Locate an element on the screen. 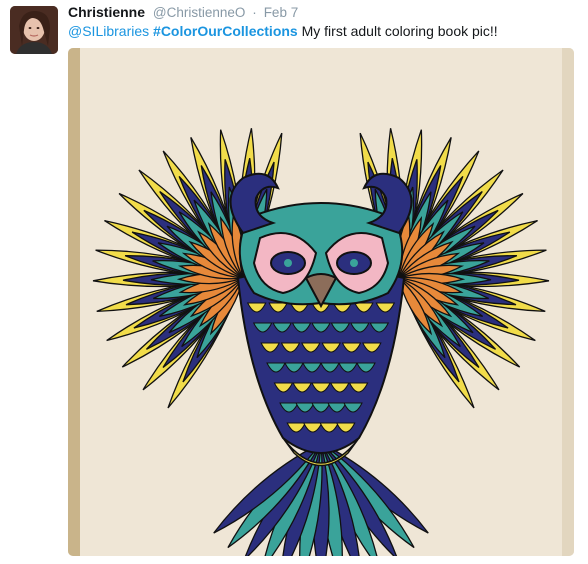 This screenshot has width=588, height=564. author-avatar is located at coordinates (34, 30).